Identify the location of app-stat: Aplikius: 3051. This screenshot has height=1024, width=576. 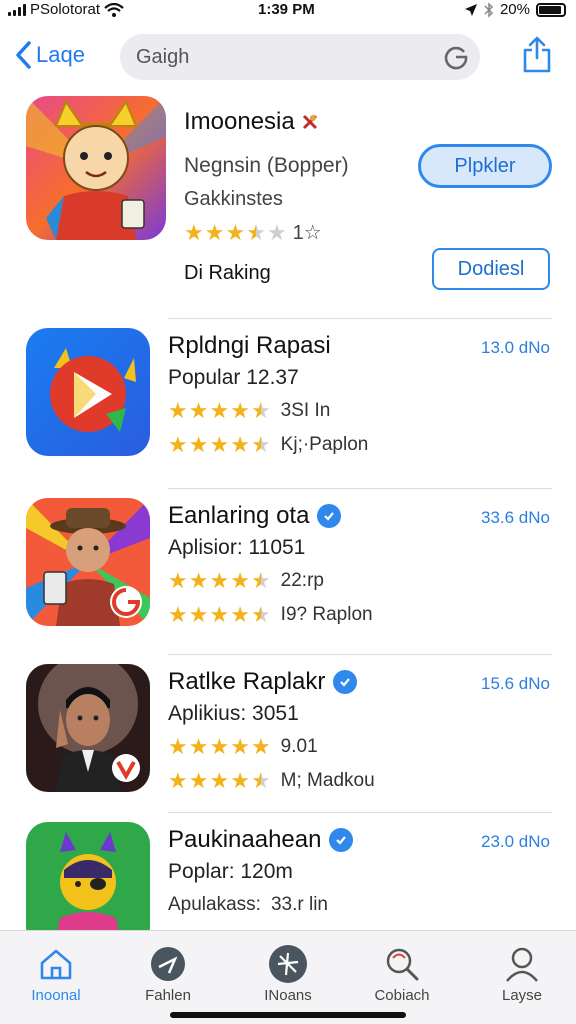
(233, 713).